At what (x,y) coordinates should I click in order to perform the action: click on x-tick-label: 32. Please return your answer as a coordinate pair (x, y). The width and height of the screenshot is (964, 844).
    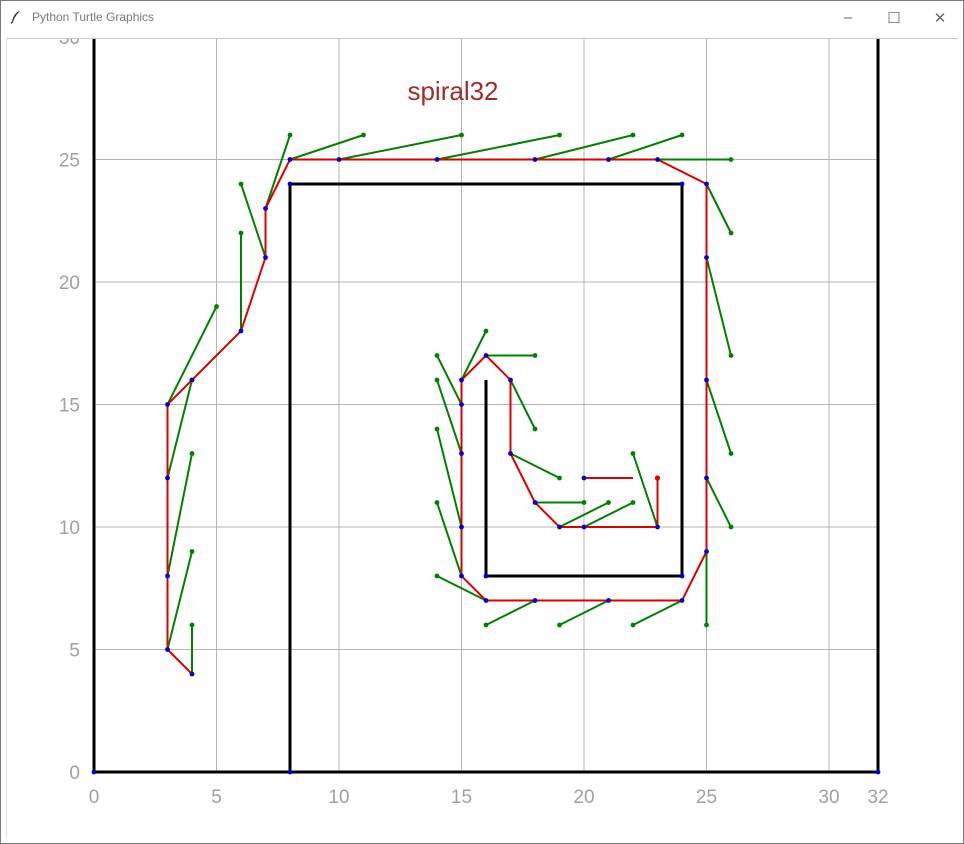
    Looking at the image, I should click on (877, 797).